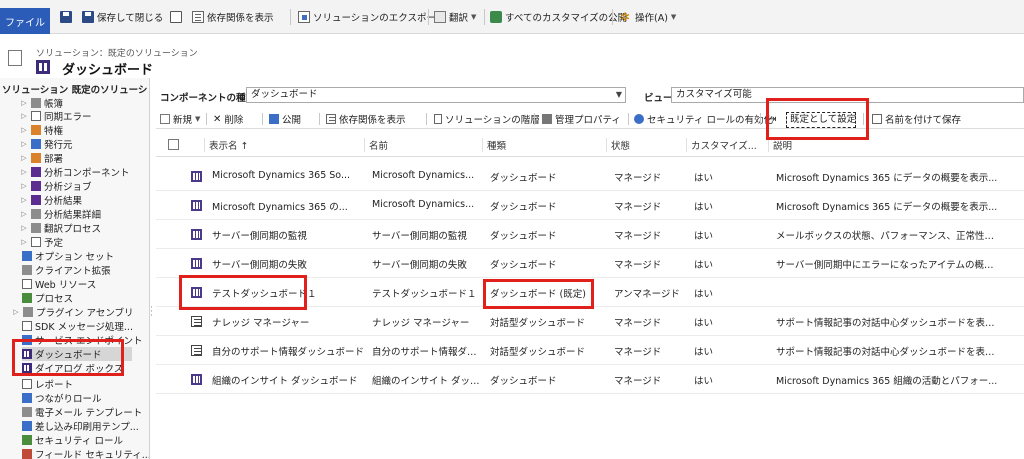 The width and height of the screenshot is (1024, 459). I want to click on view-select: カスタマイズ可能, so click(847, 95).